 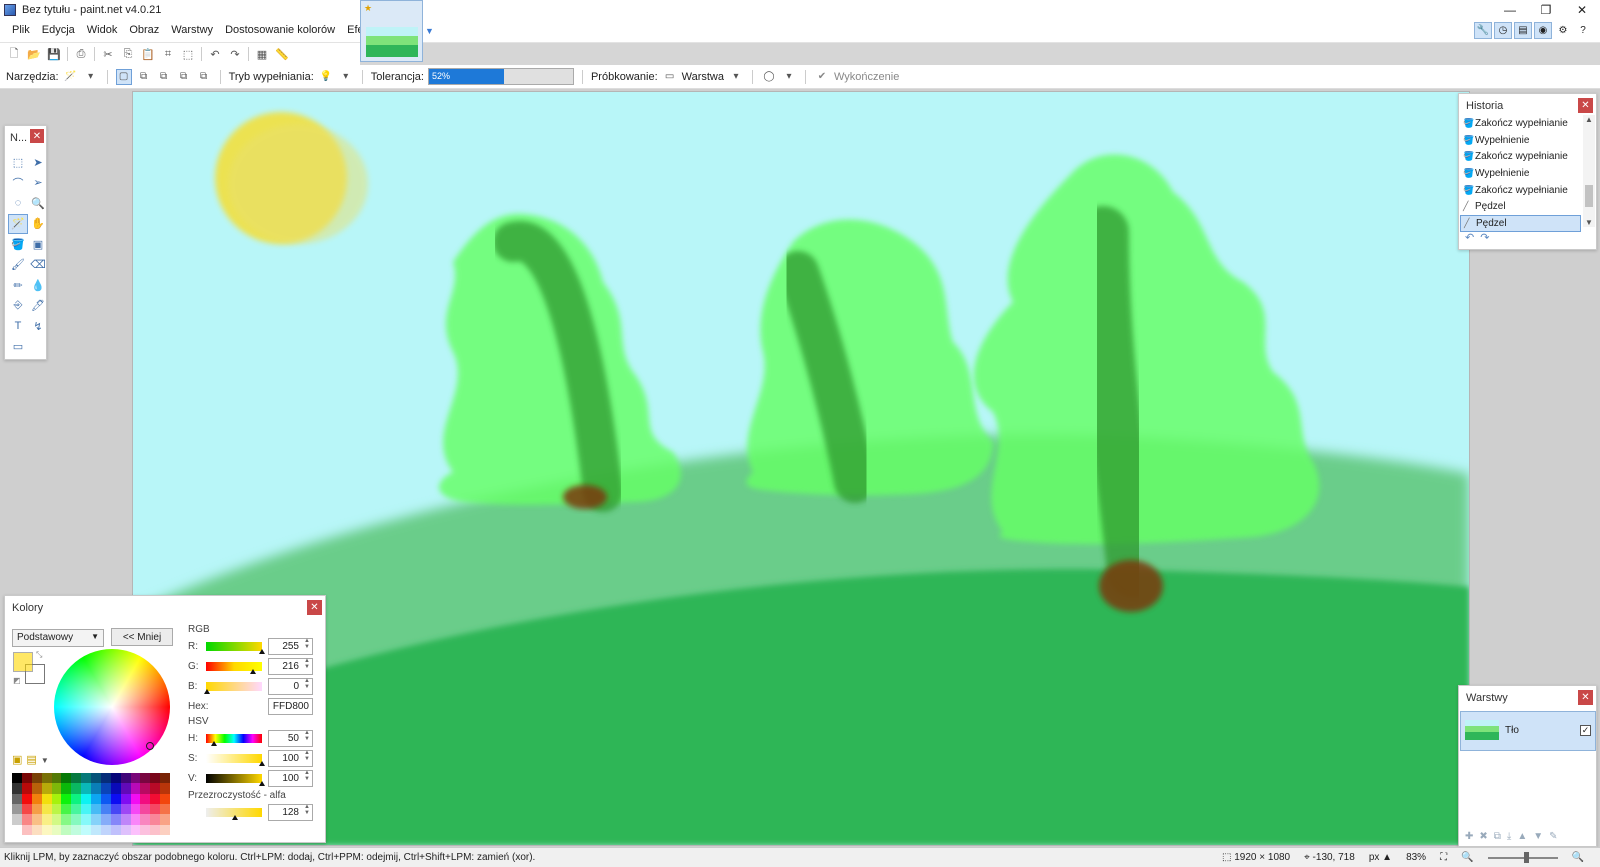 What do you see at coordinates (17, 680) in the screenshot?
I see `reset-colors-icon: ◩` at bounding box center [17, 680].